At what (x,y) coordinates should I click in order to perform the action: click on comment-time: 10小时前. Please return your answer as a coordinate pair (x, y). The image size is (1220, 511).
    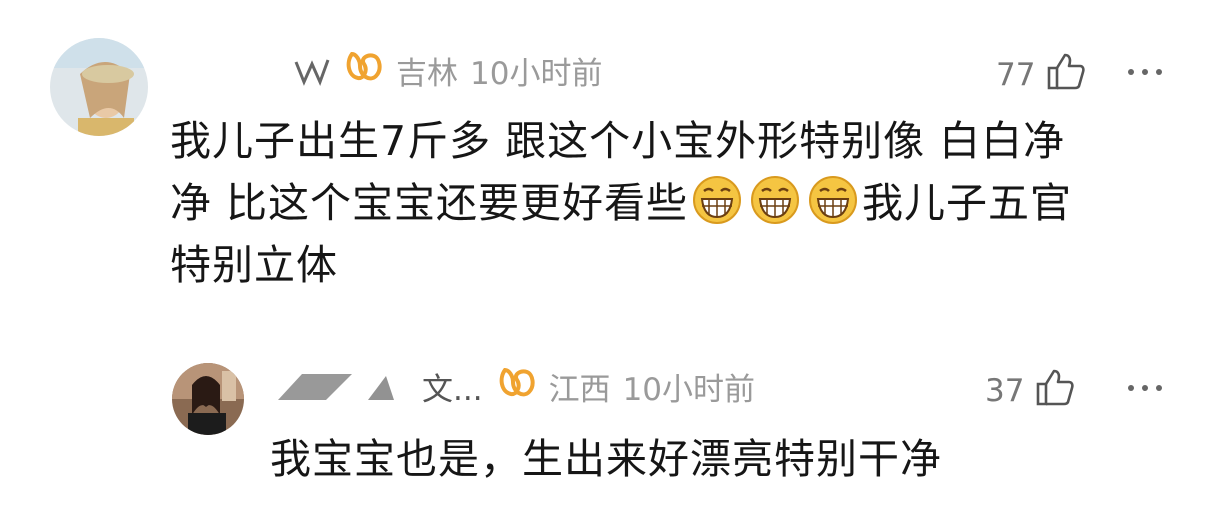
    Looking at the image, I should click on (536, 73).